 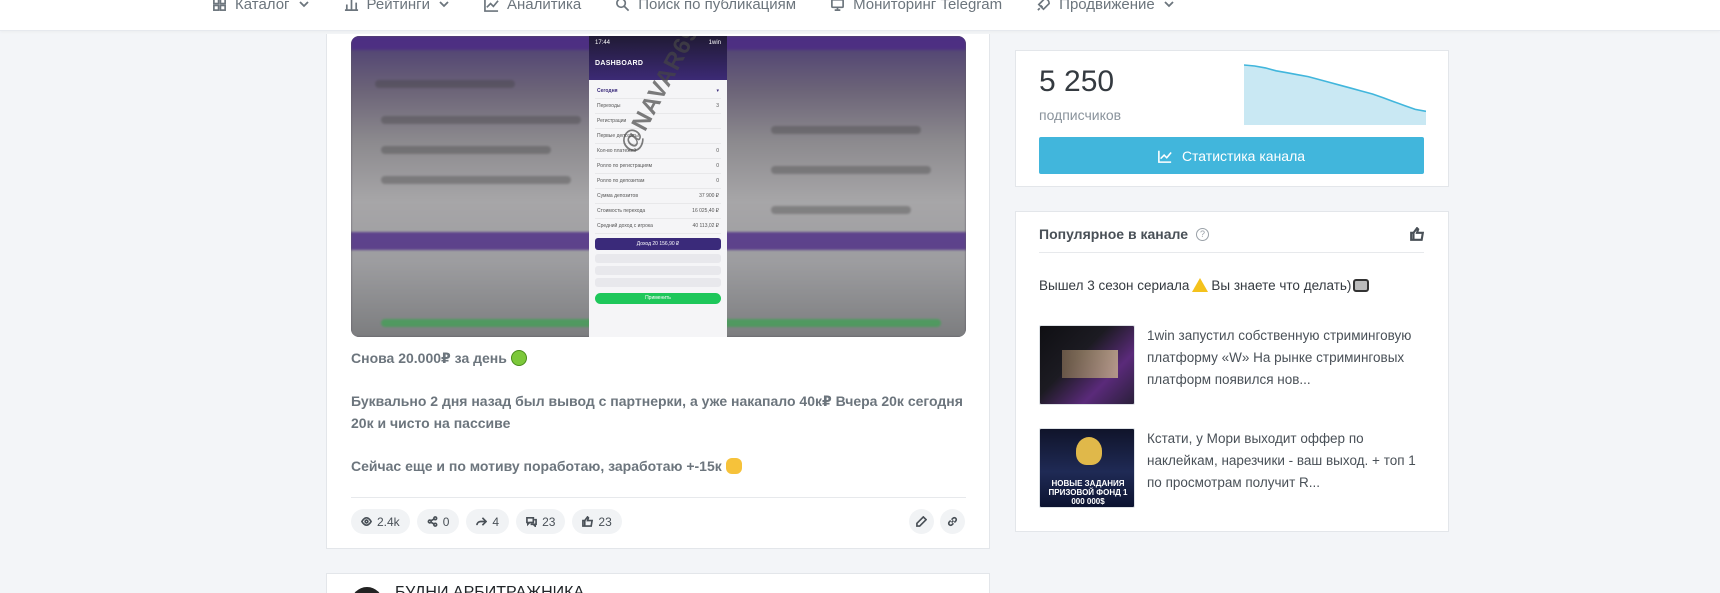 What do you see at coordinates (1232, 118) in the screenshot?
I see `subscribers-card: 5 250 подписчиков Статистика канала` at bounding box center [1232, 118].